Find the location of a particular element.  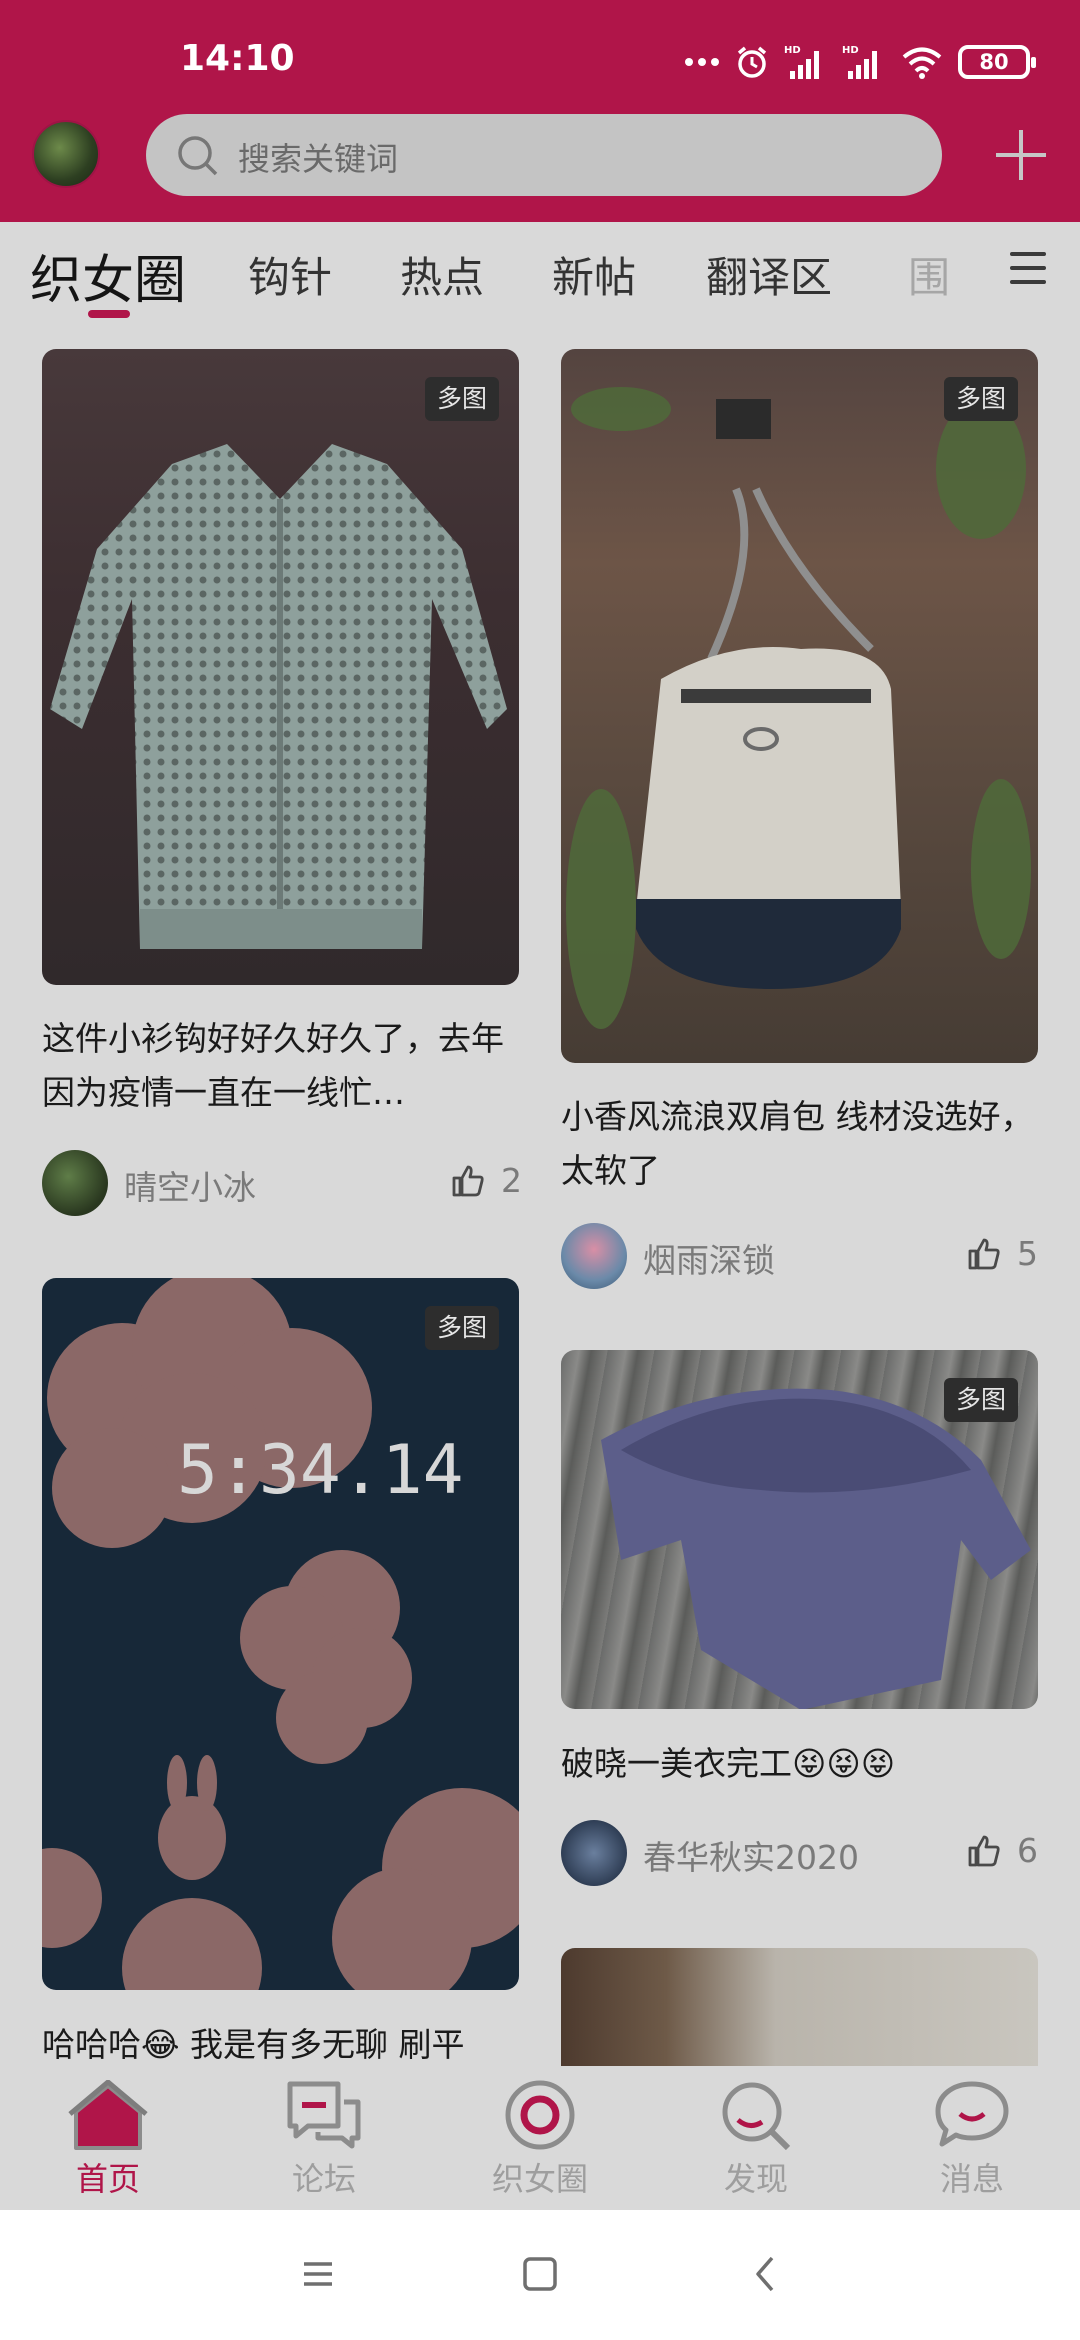

bottom-navigation: 首页 论坛 织女圈 发现 消息 is located at coordinates (540, 2138).